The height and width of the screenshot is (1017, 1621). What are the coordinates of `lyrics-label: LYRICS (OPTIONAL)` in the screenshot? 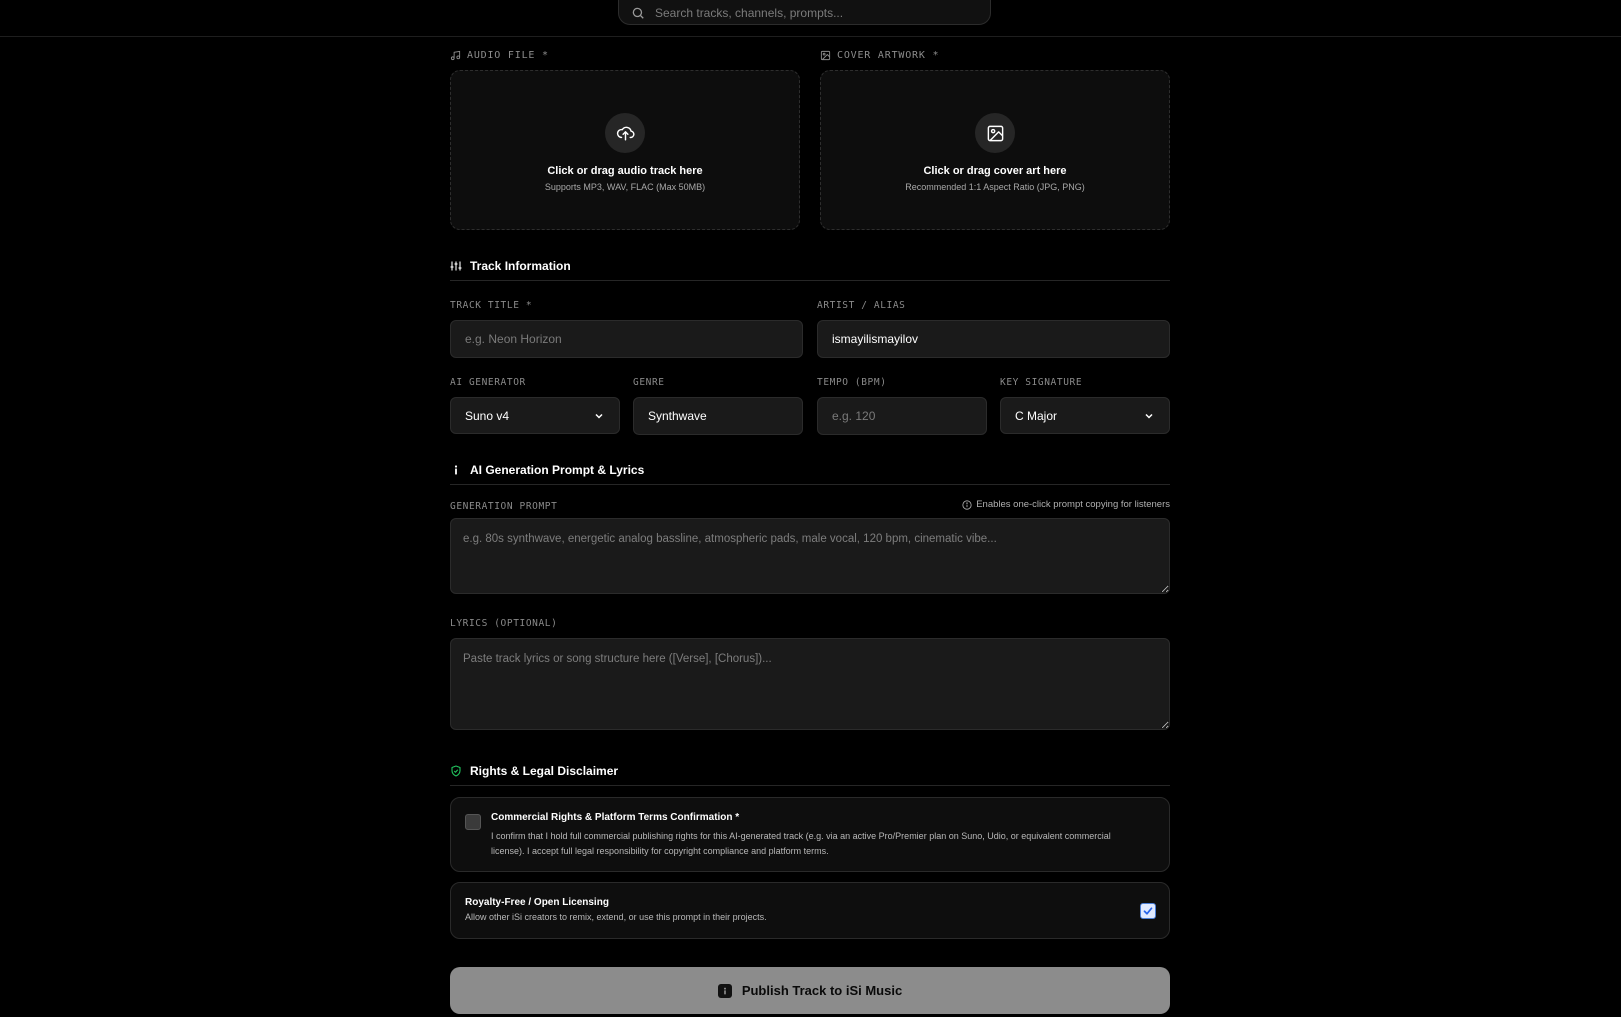 It's located at (504, 623).